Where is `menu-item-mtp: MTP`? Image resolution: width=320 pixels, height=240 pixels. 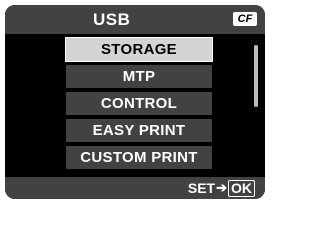 menu-item-mtp: MTP is located at coordinates (139, 76).